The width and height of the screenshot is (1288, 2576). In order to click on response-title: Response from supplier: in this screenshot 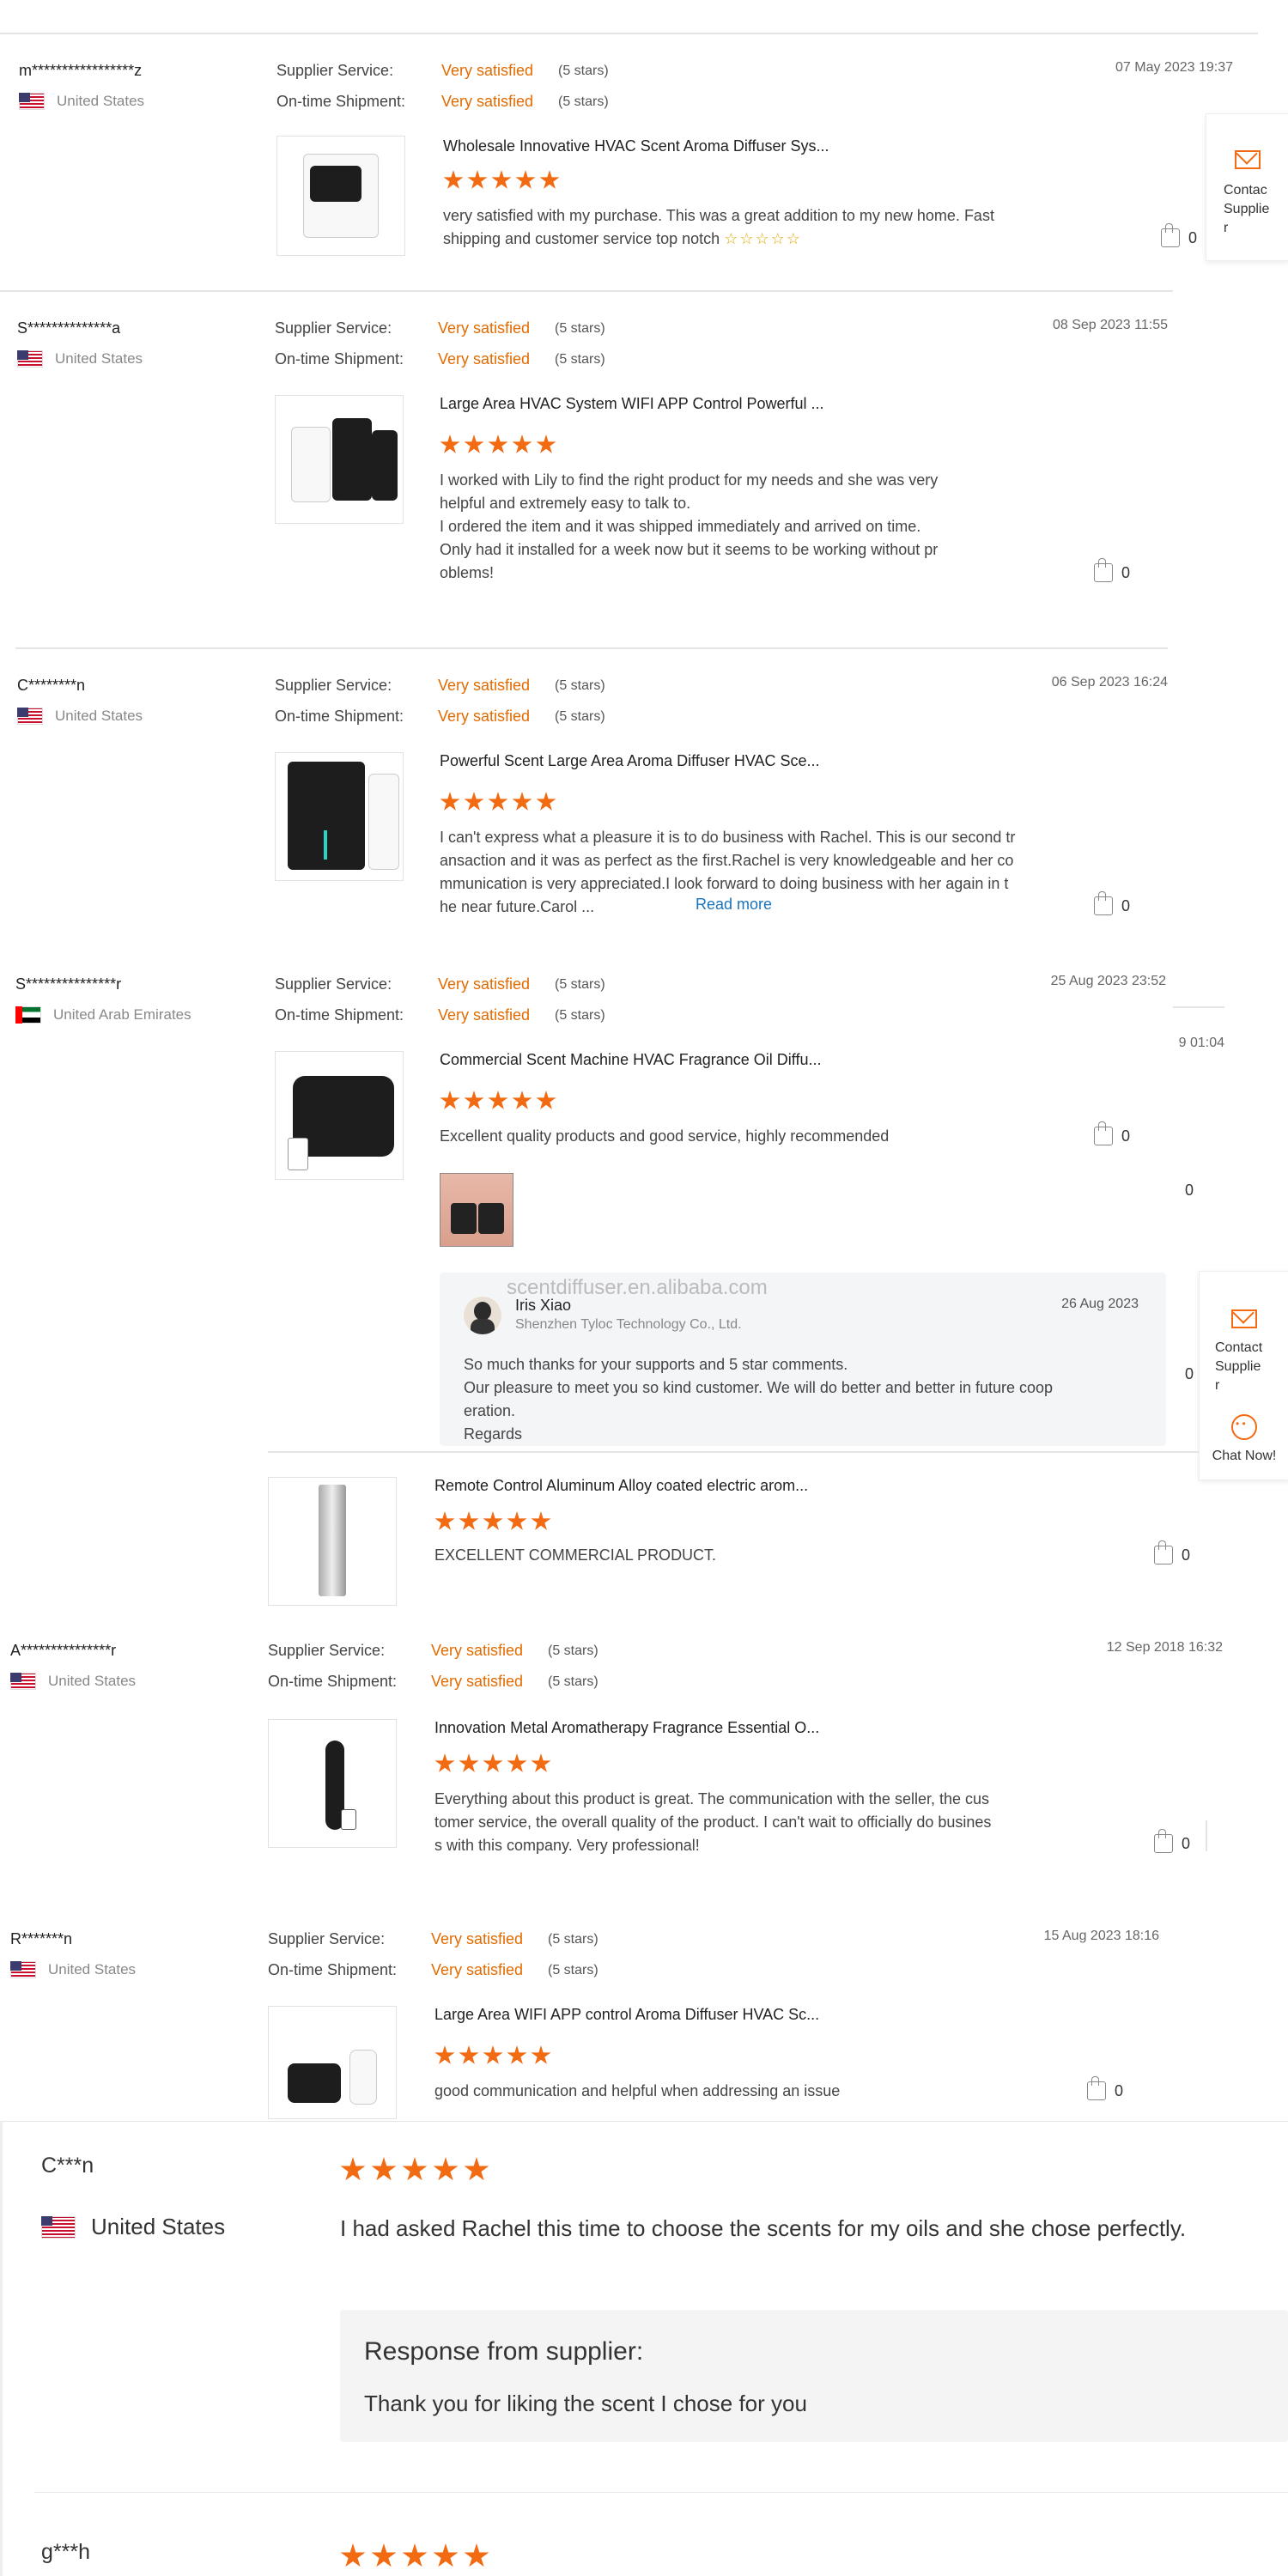, I will do `click(504, 2351)`.